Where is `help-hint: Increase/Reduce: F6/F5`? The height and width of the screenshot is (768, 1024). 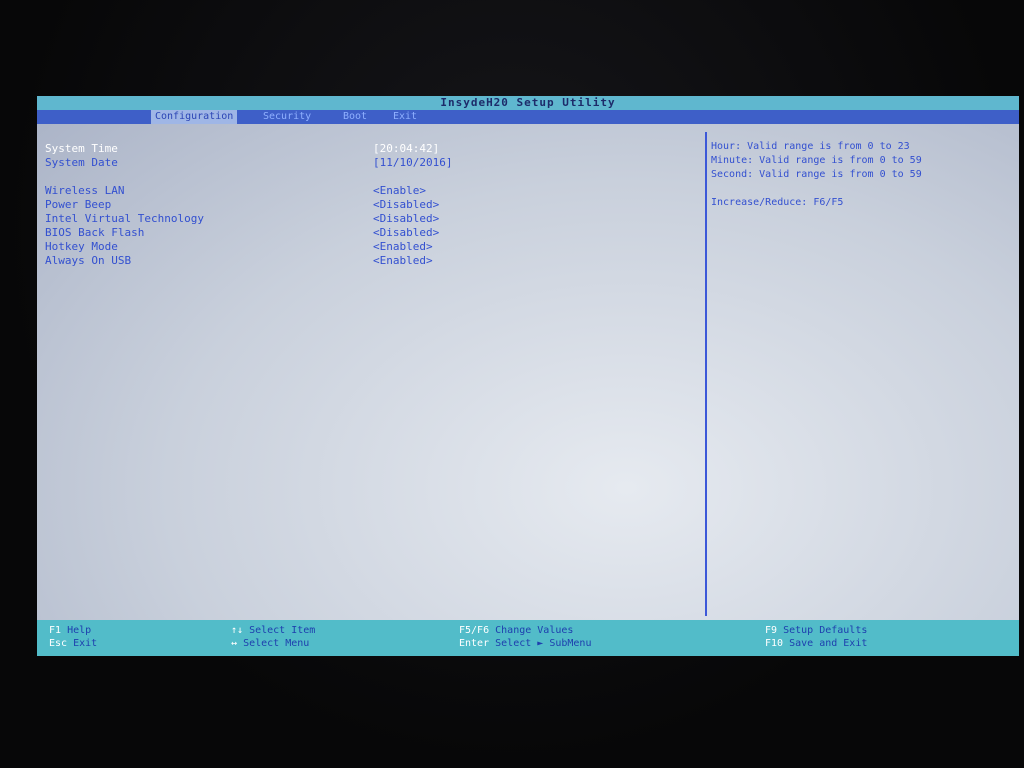
help-hint: Increase/Reduce: F6/F5 is located at coordinates (777, 202).